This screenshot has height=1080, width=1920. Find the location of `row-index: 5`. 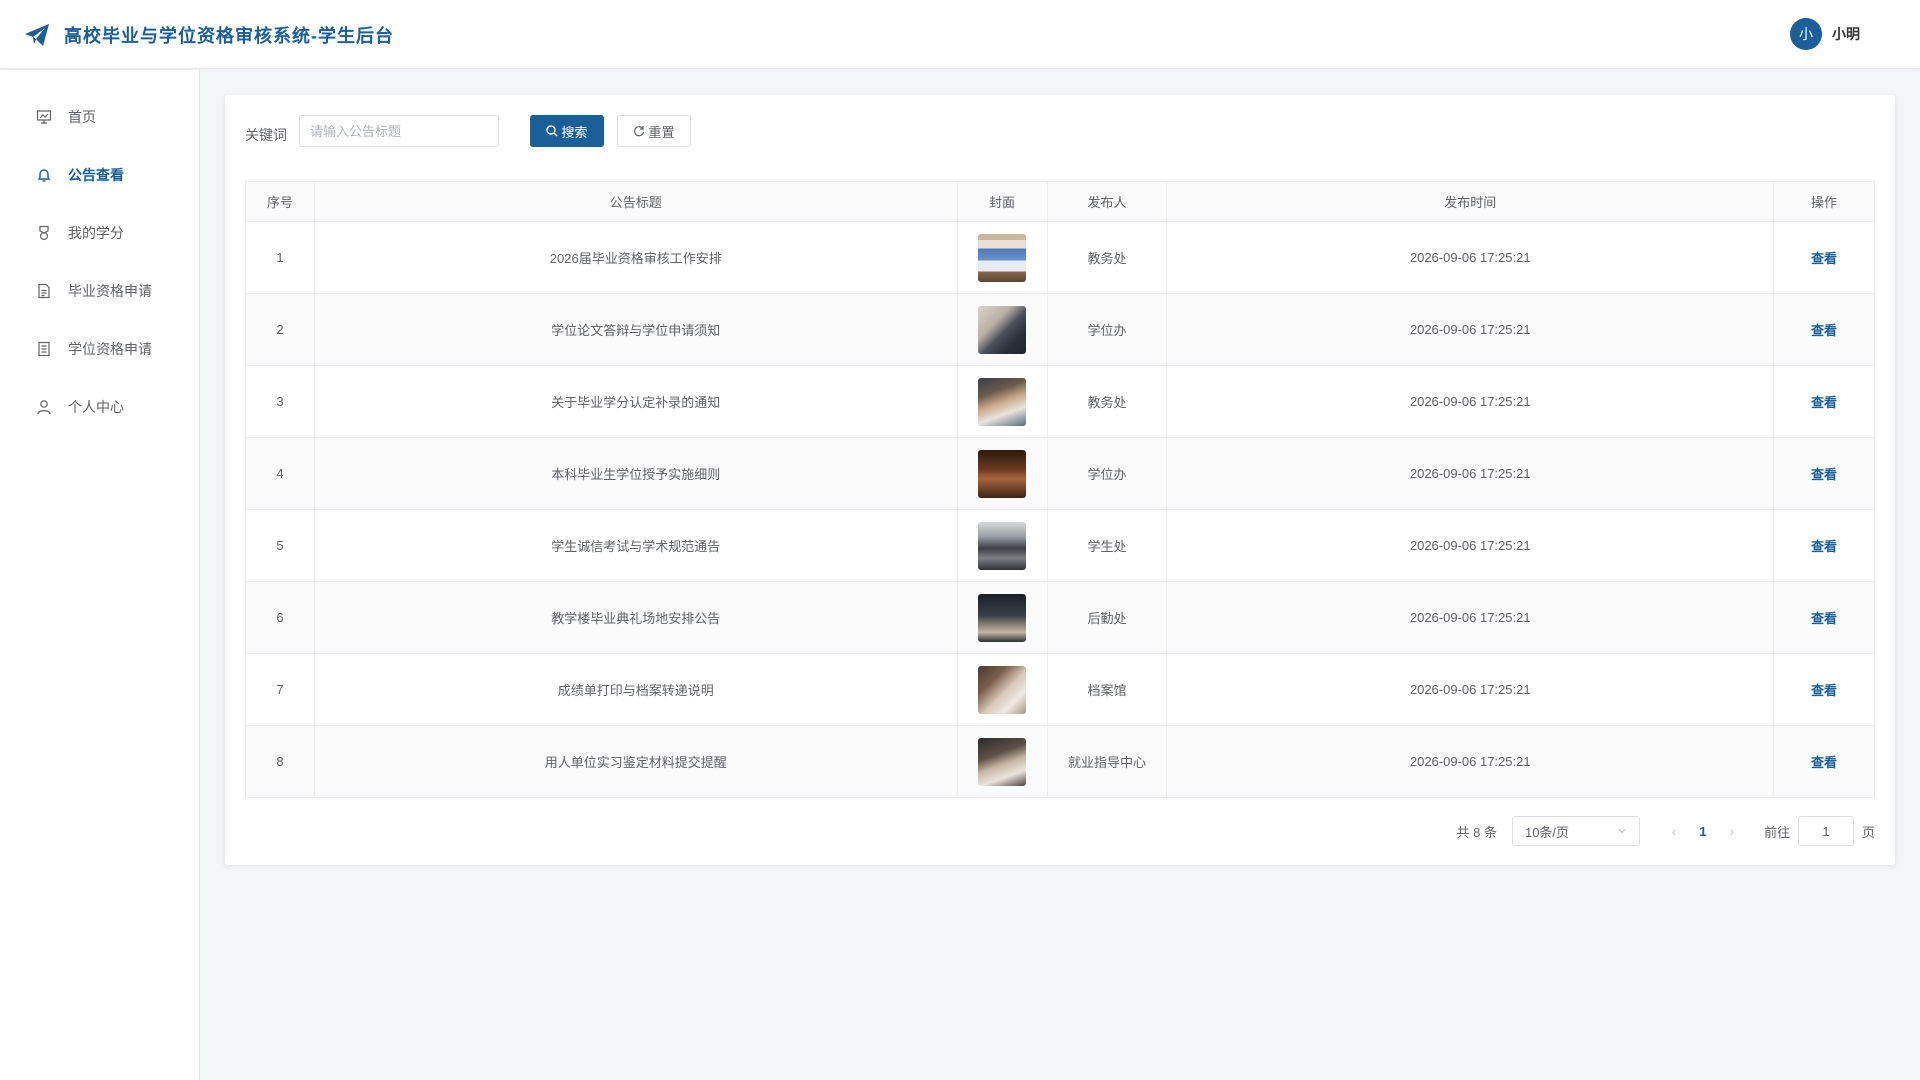

row-index: 5 is located at coordinates (280, 545).